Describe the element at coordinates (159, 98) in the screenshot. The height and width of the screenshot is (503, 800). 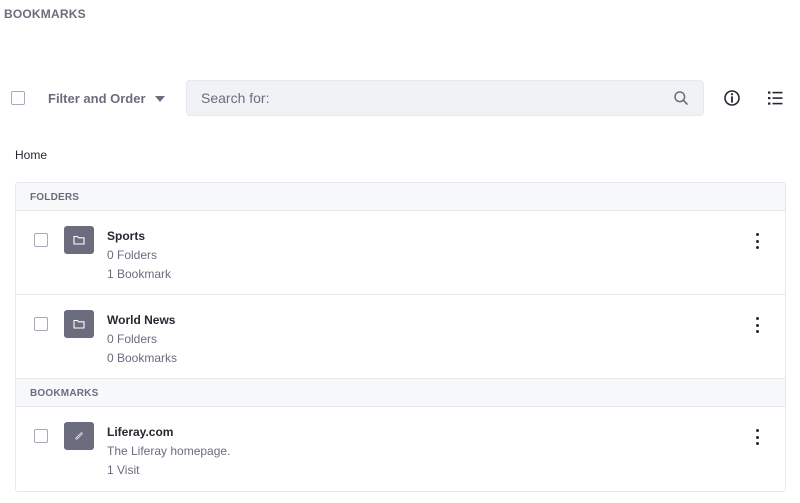
I see `caret-down-icon` at that location.